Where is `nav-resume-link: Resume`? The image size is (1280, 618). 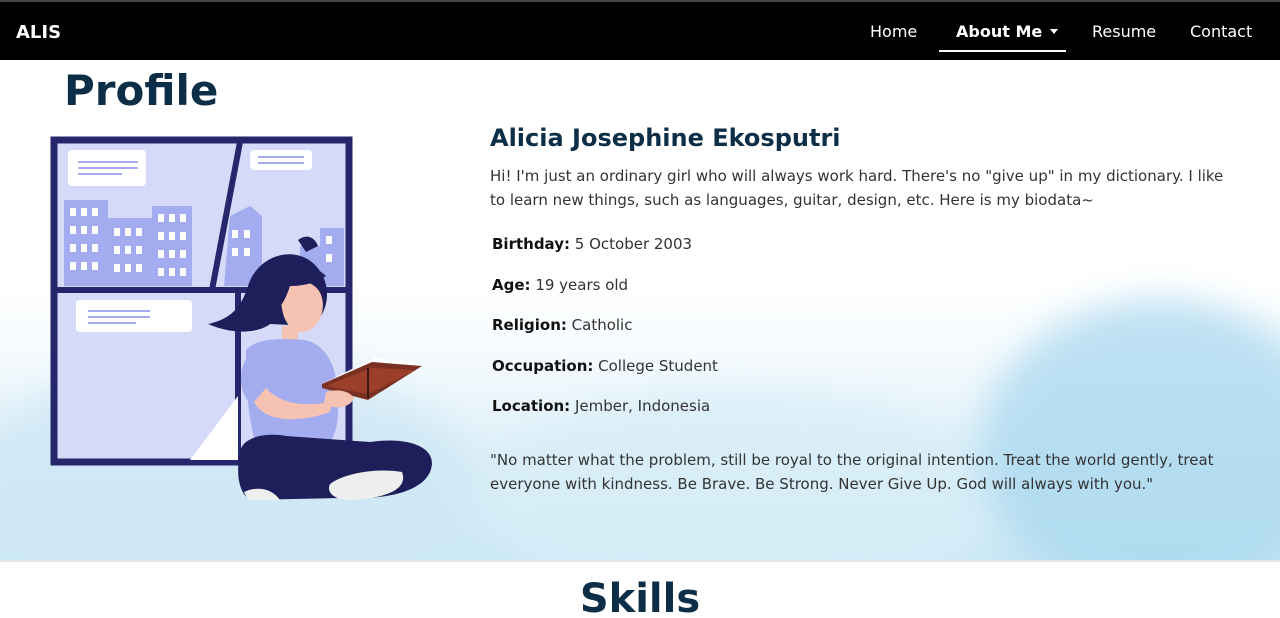
nav-resume-link: Resume is located at coordinates (1124, 31).